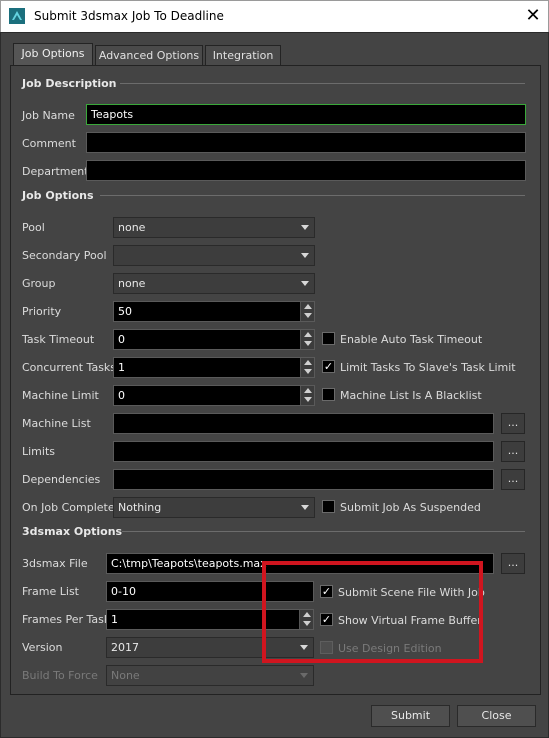  Describe the element at coordinates (411, 395) in the screenshot. I see `machine-blacklist-label: Machine List Is A Blacklist` at that location.